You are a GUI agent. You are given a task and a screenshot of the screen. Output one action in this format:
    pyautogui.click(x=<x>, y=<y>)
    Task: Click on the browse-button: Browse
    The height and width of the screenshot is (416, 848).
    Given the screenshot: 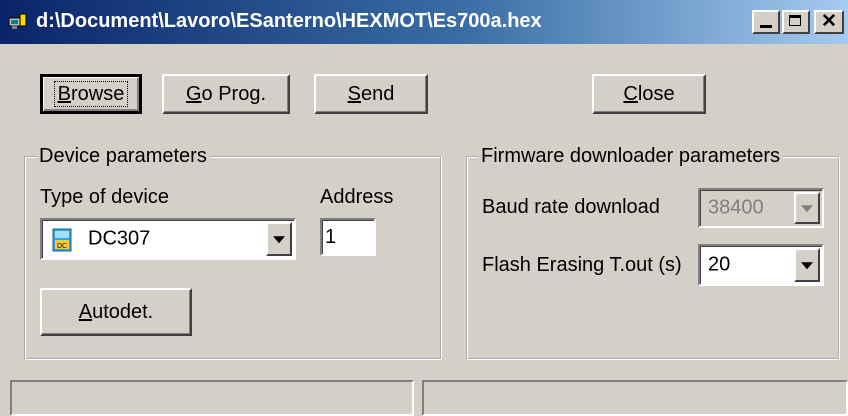 What is the action you would take?
    pyautogui.click(x=91, y=94)
    